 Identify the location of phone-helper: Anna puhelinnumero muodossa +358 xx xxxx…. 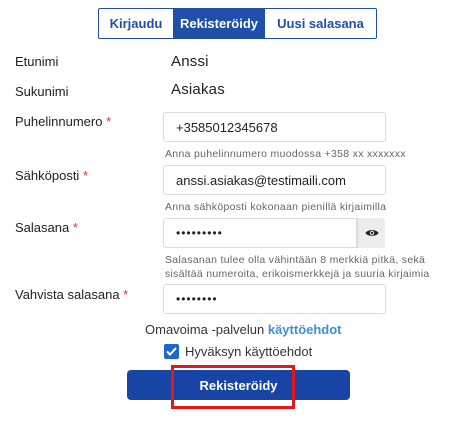
(285, 154).